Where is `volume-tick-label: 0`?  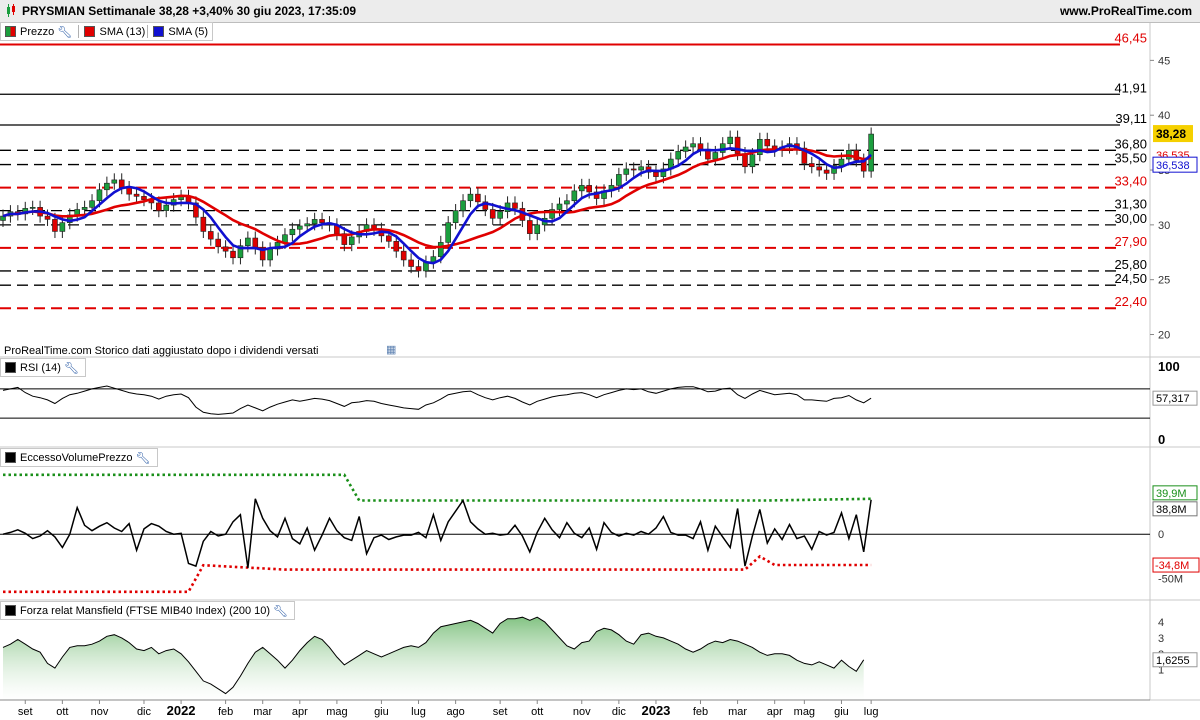
volume-tick-label: 0 is located at coordinates (1161, 535).